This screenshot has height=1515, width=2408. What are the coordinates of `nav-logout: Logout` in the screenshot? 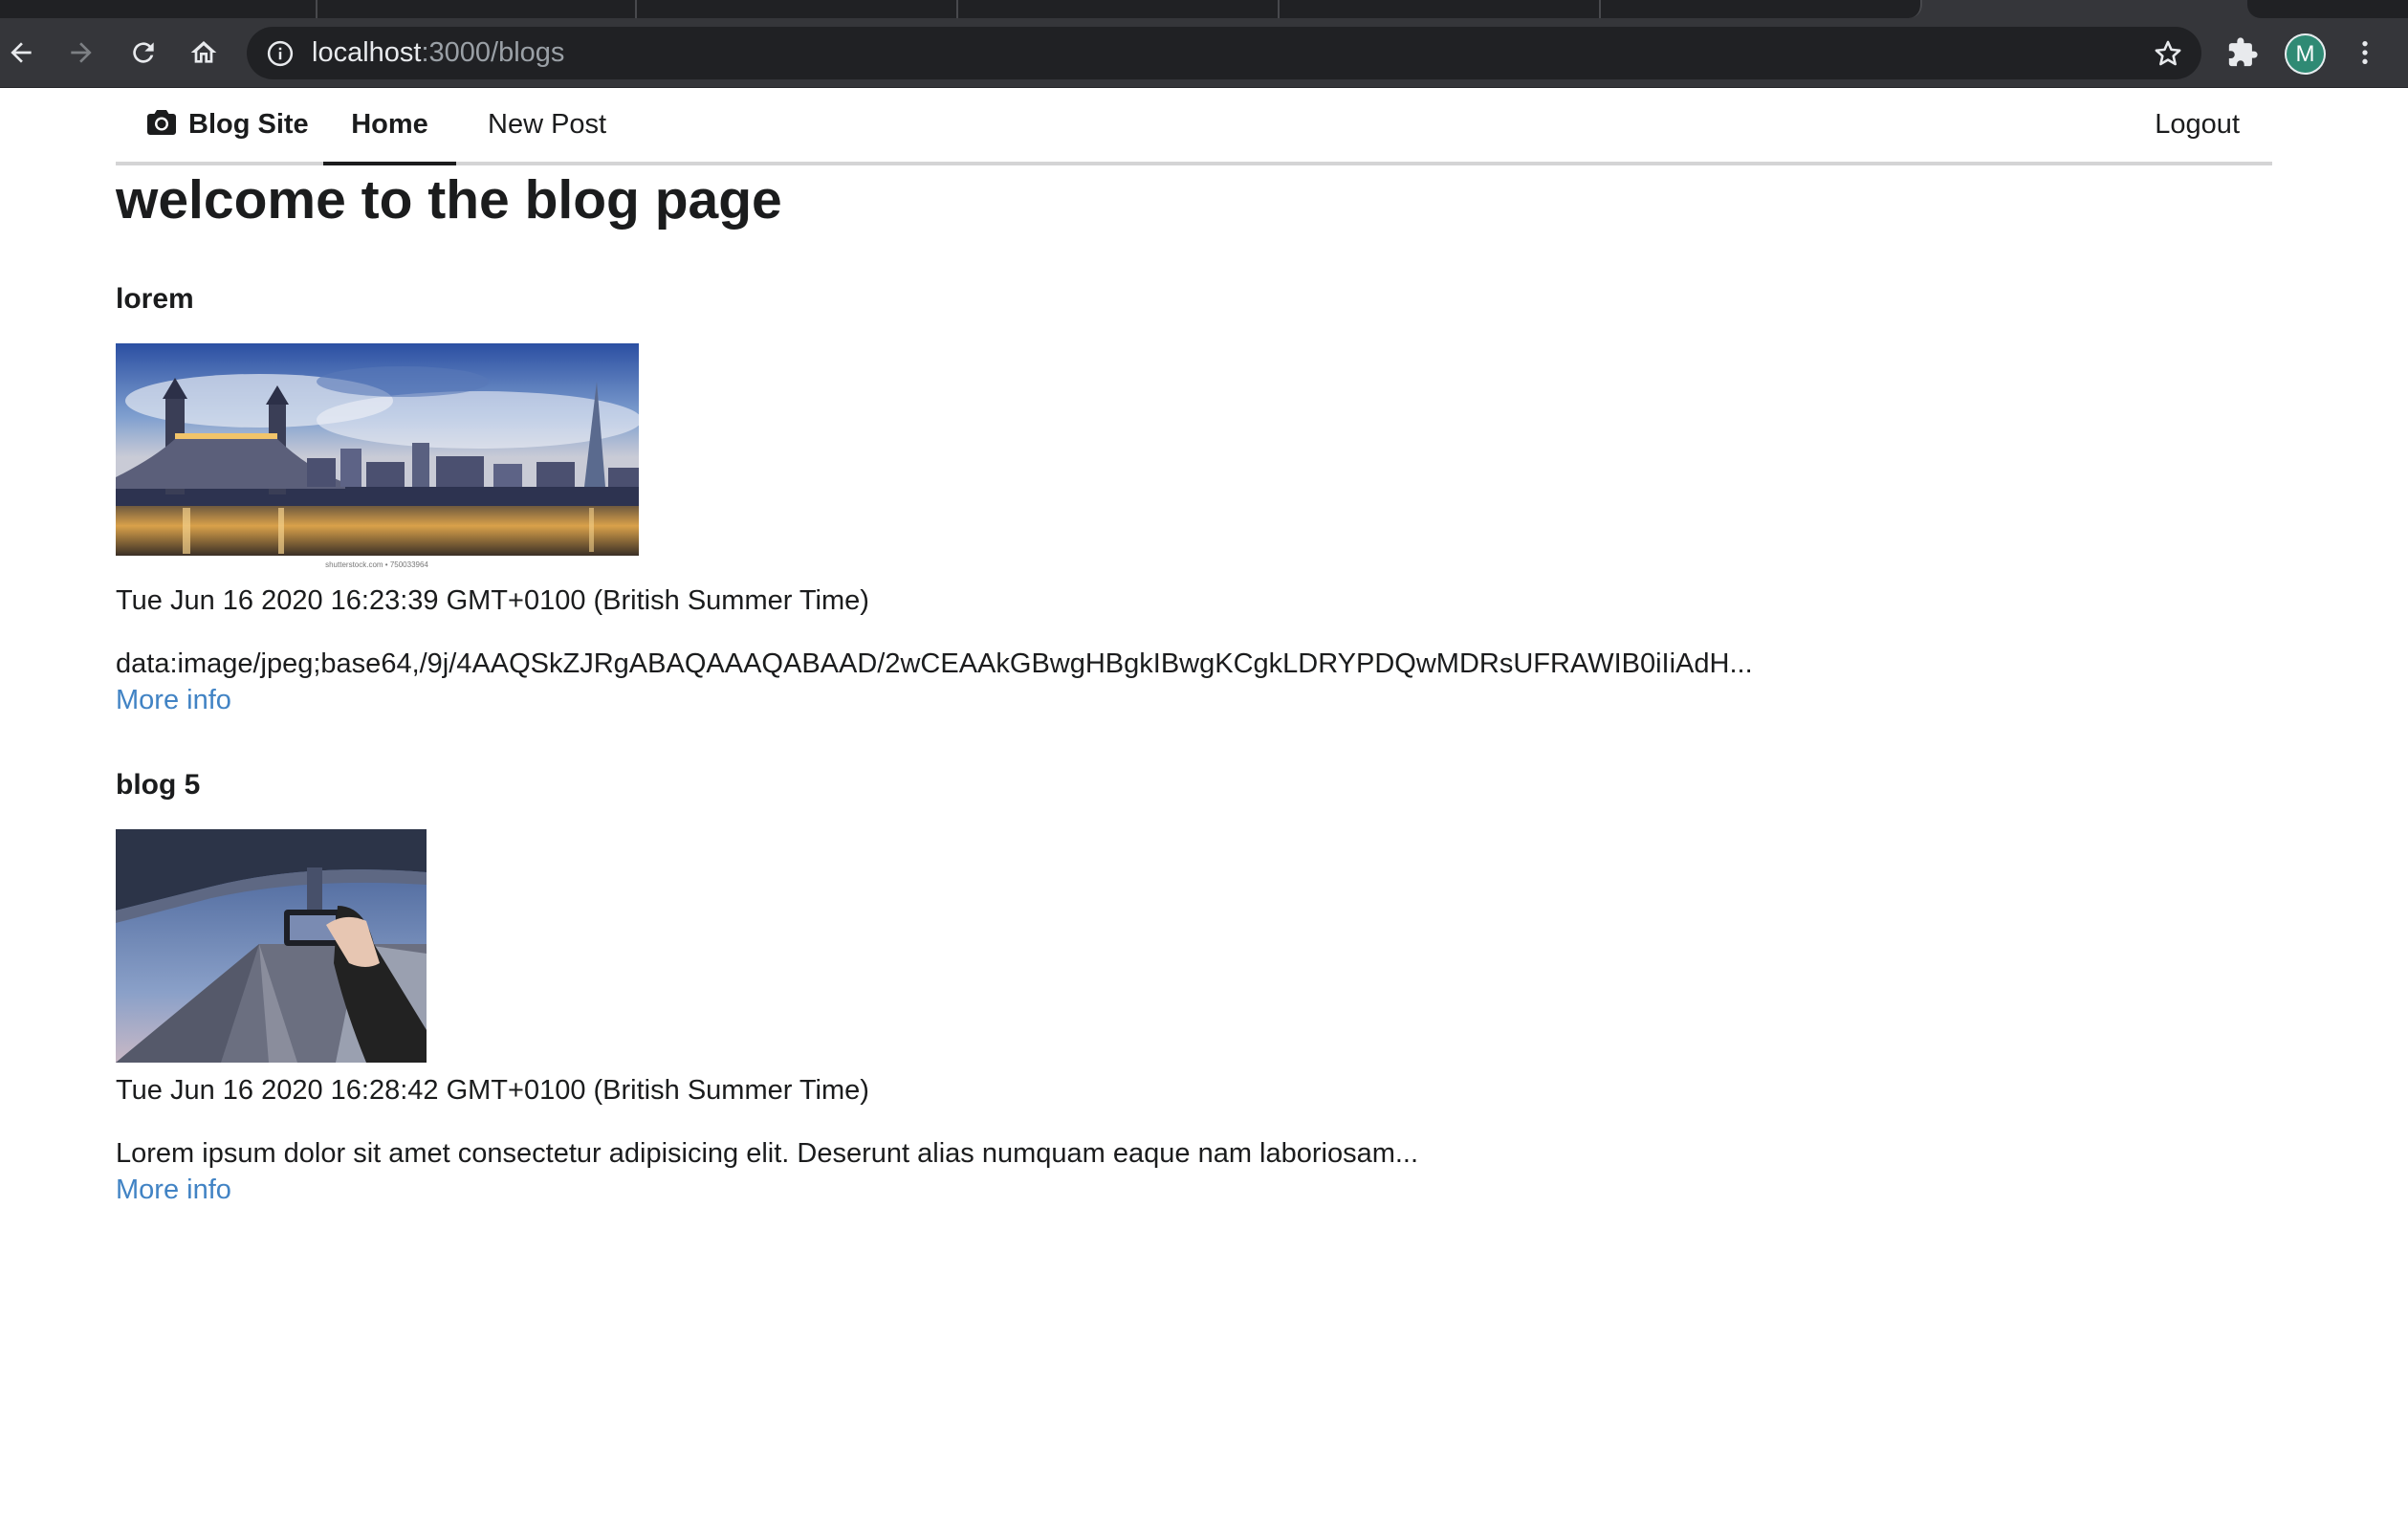 It's located at (2197, 125).